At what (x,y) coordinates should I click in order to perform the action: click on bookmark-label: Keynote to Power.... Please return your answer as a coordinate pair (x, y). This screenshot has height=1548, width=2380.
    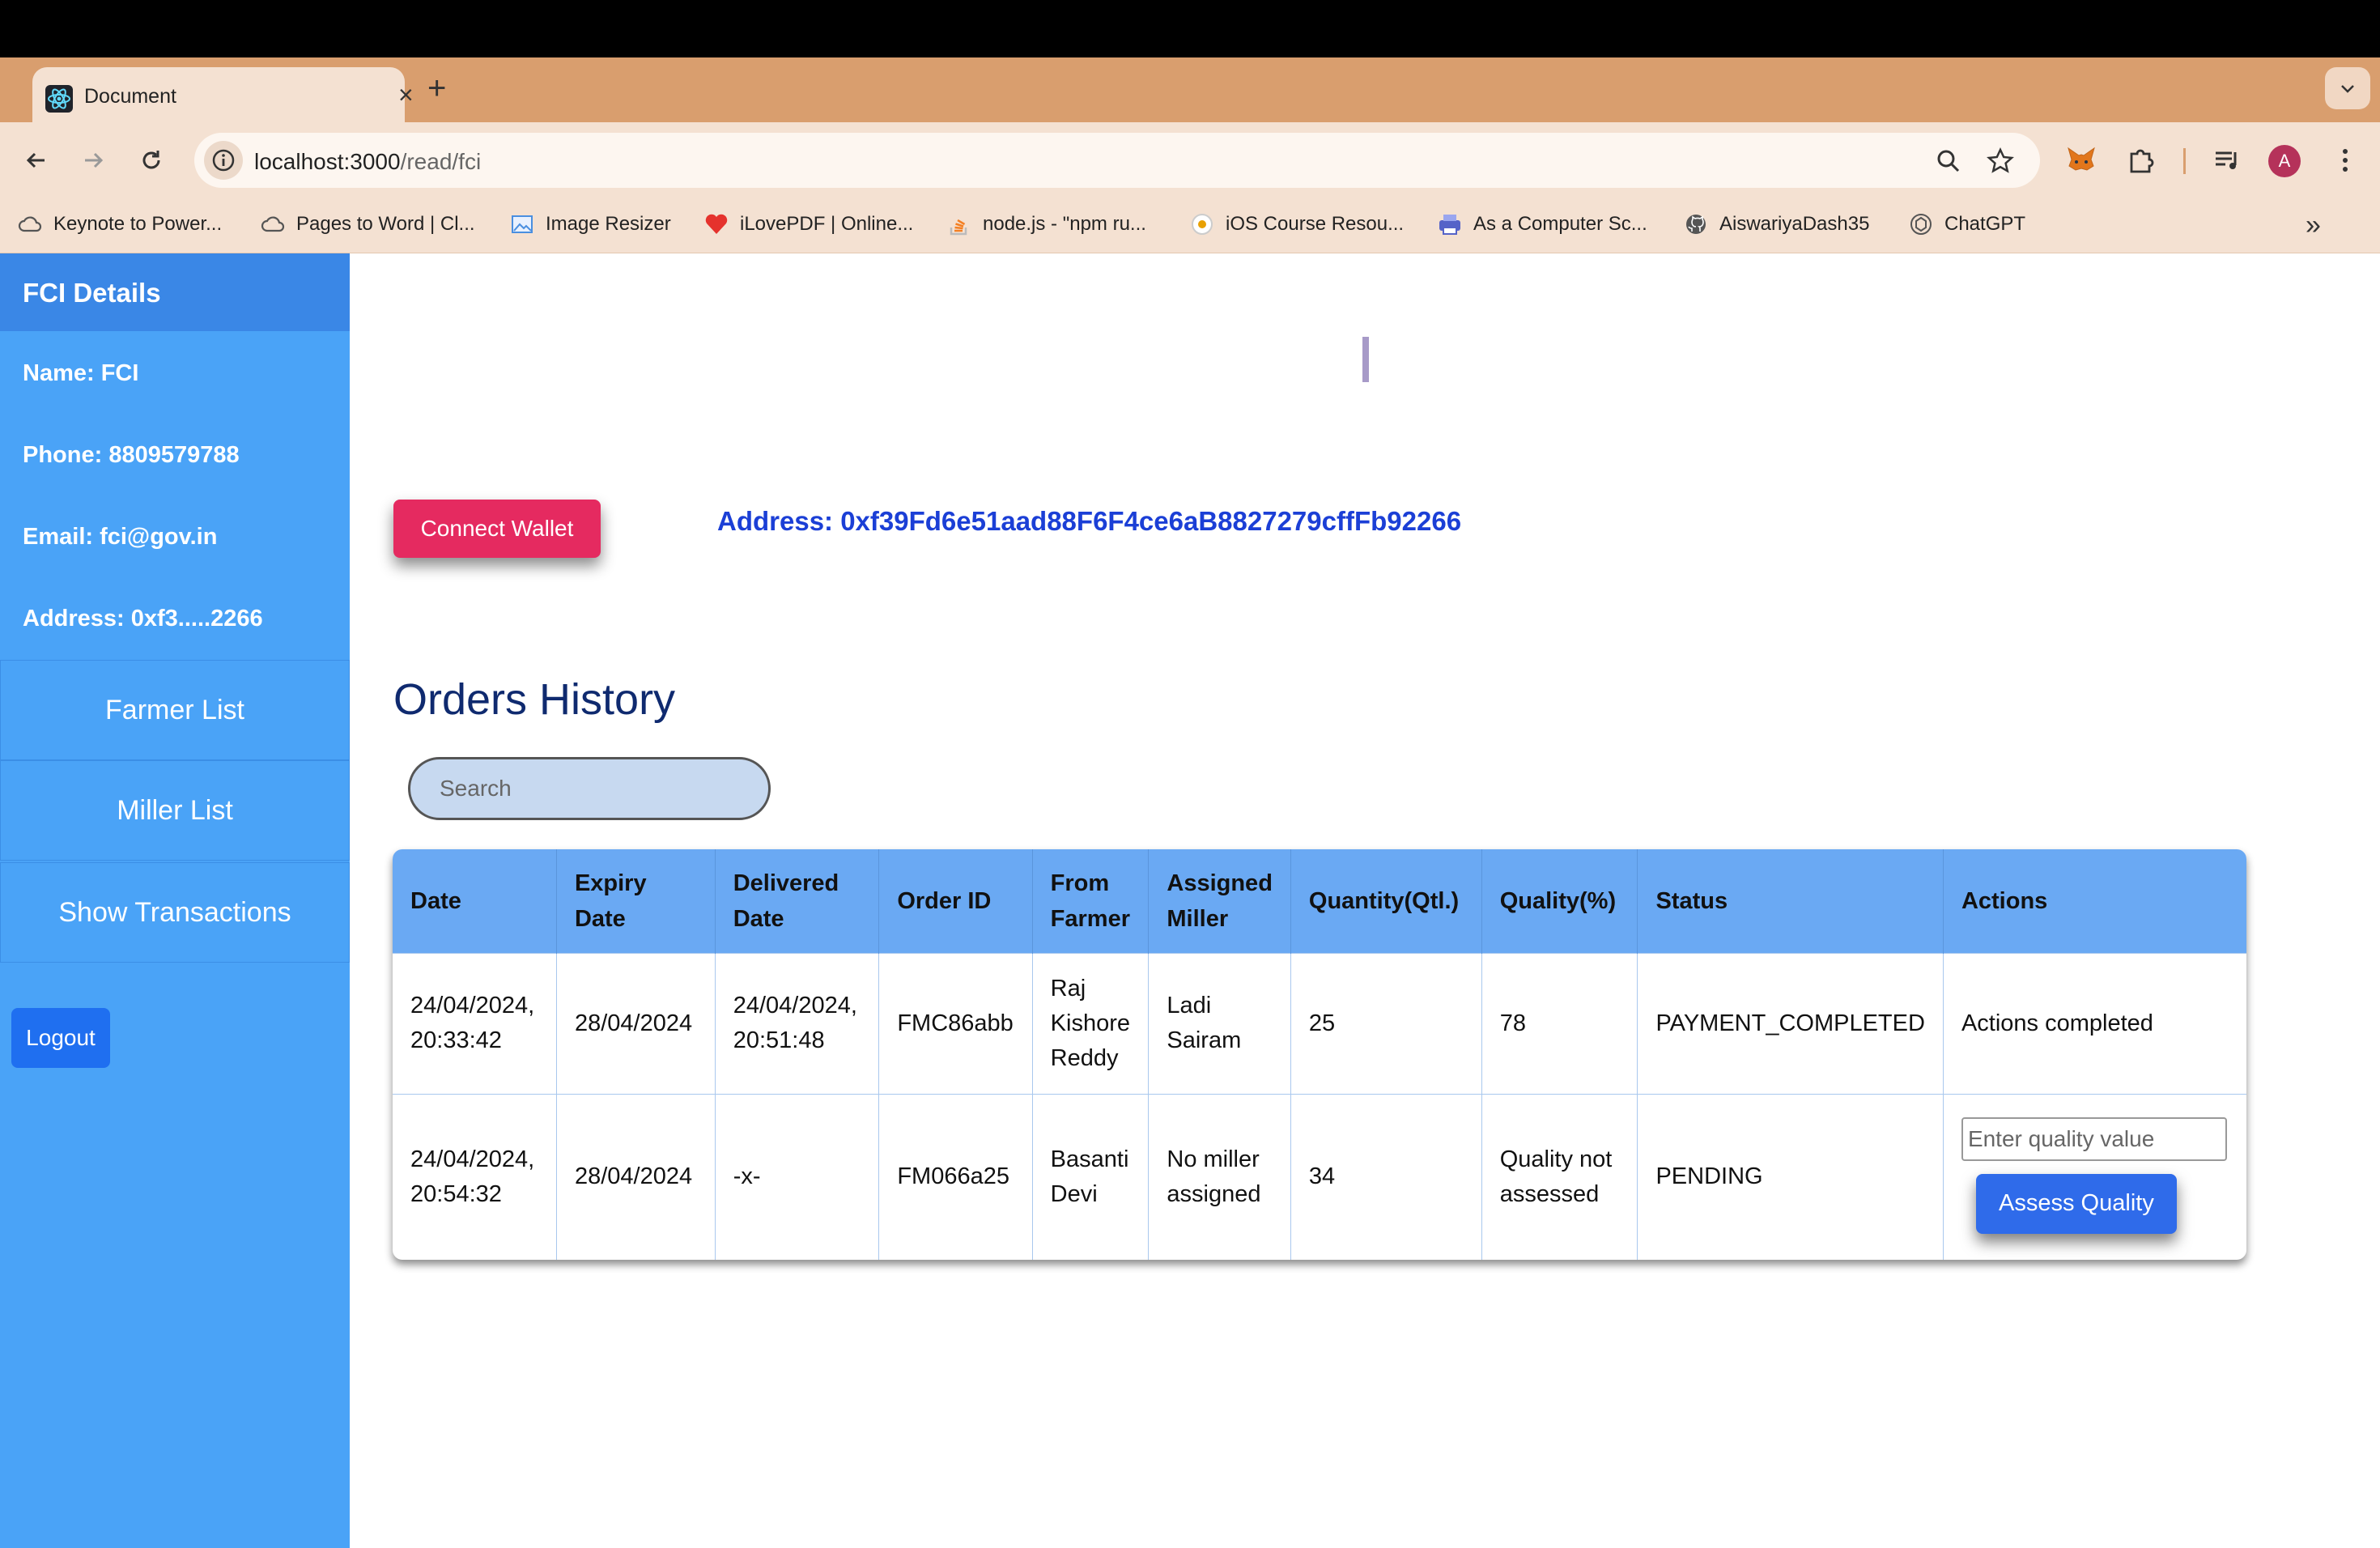
    Looking at the image, I should click on (138, 224).